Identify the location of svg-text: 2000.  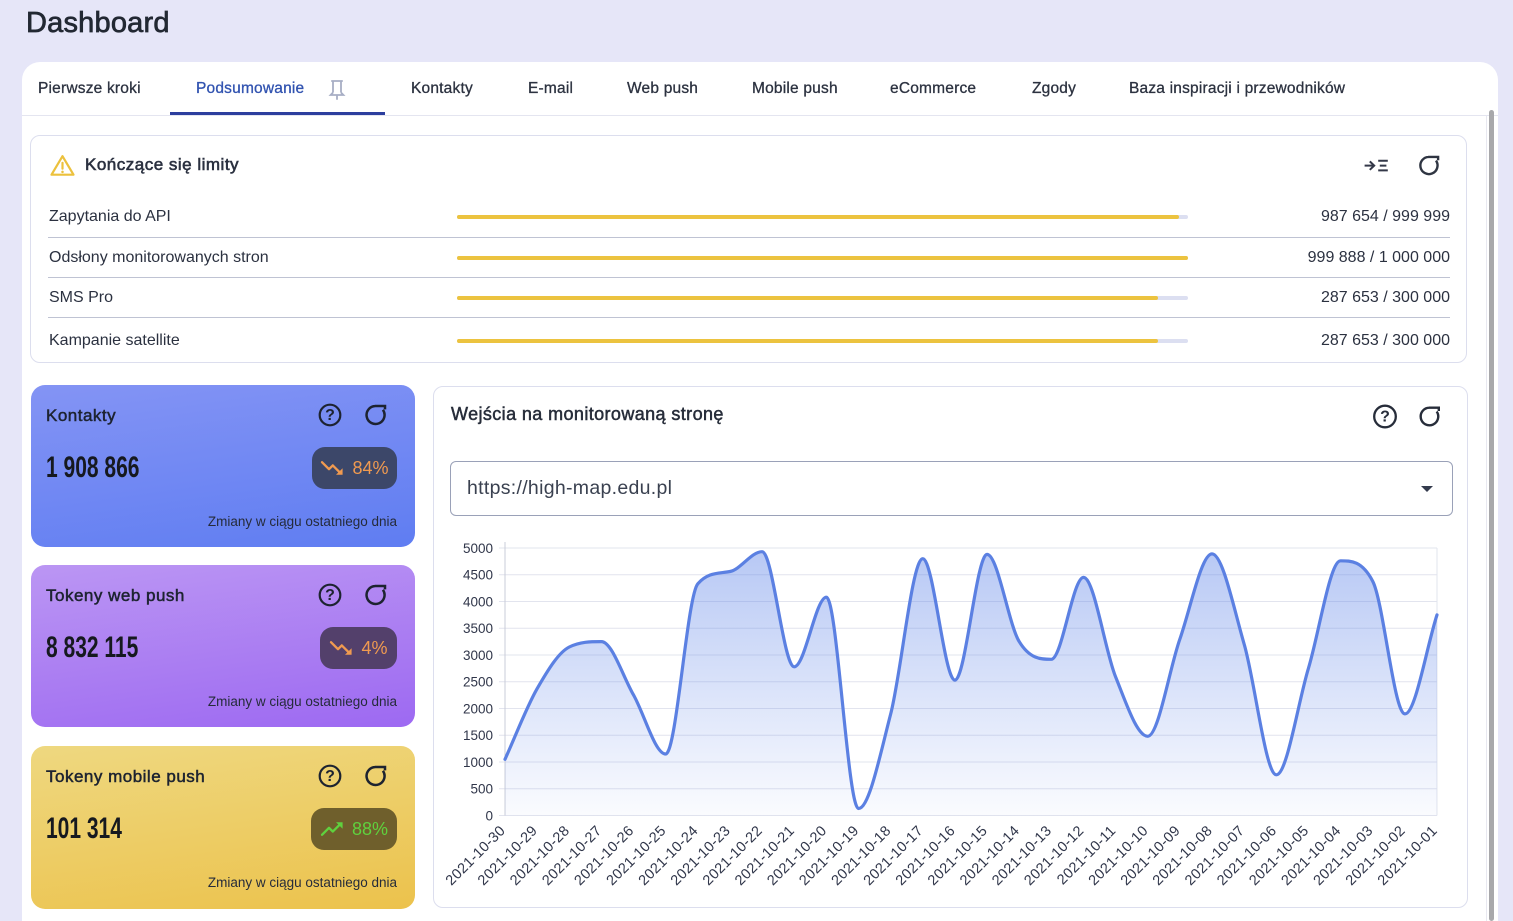
(478, 708).